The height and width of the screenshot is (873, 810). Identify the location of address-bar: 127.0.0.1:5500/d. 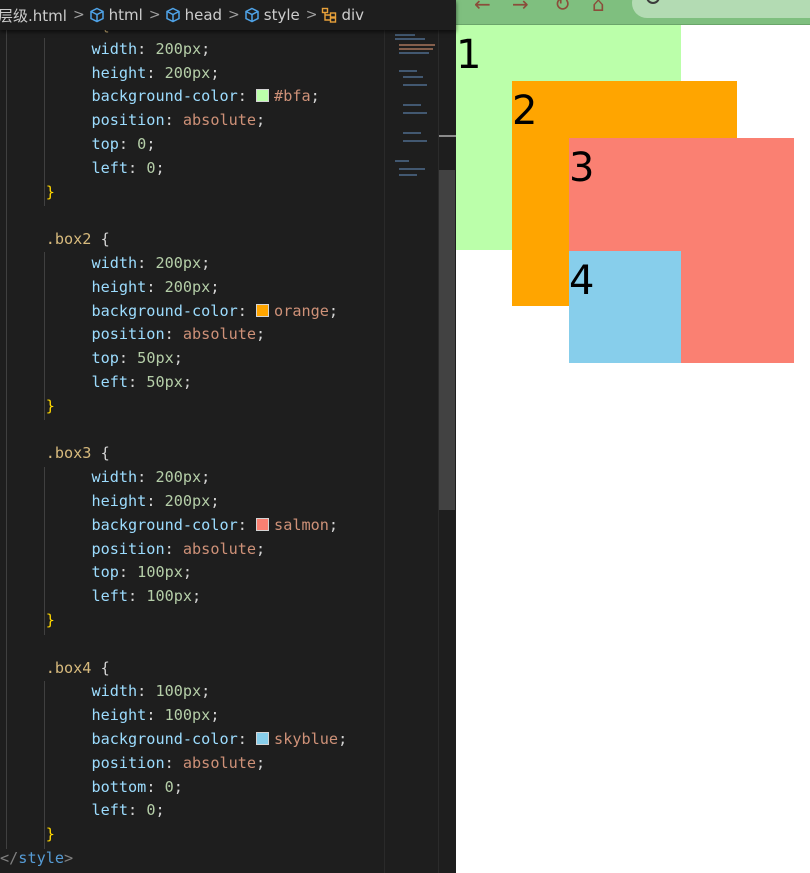
(721, 9).